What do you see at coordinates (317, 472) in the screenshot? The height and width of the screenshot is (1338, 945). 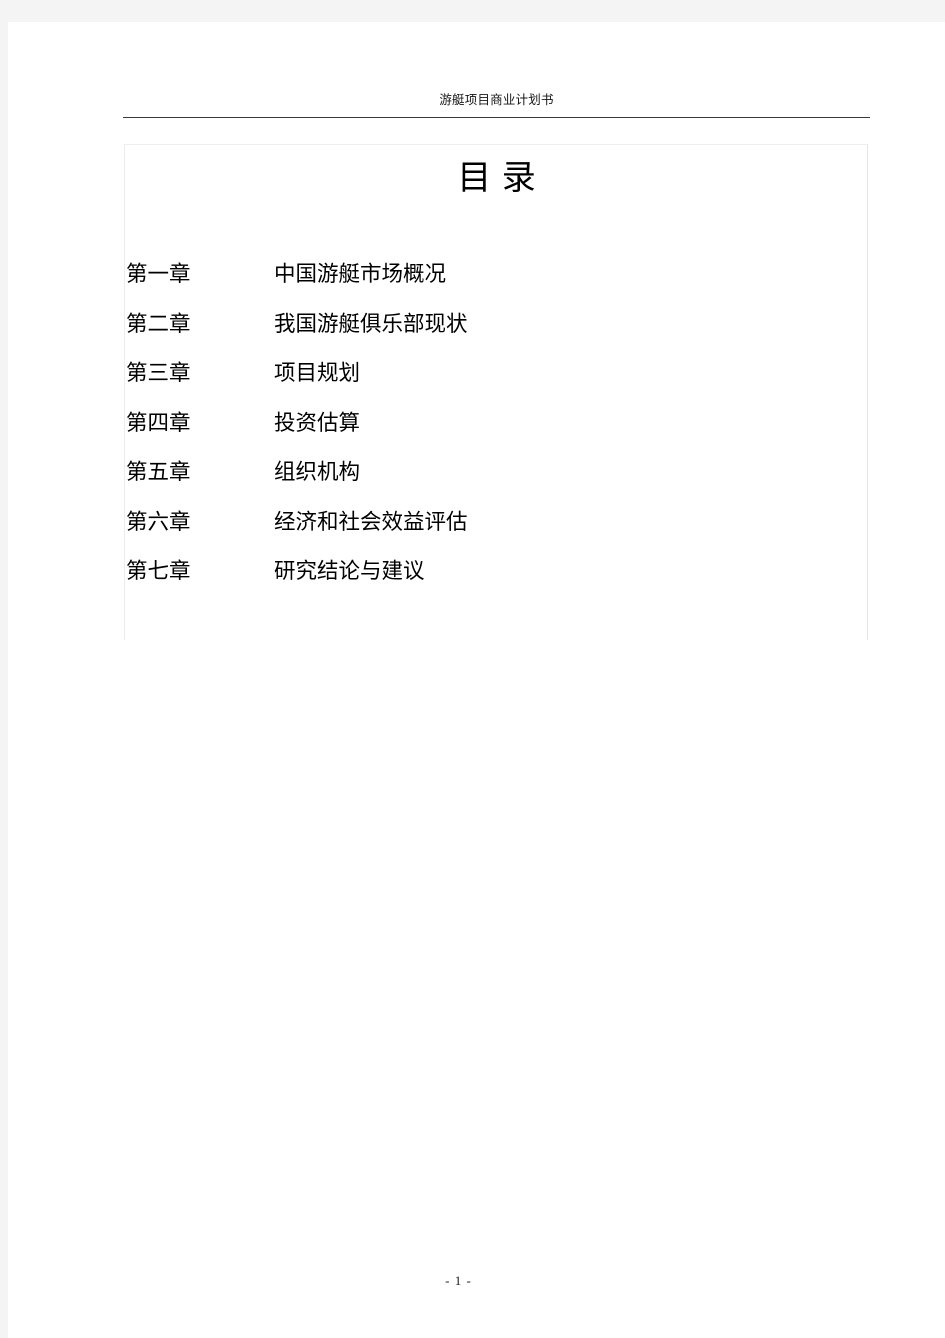 I see `toc-entry-title: 组织机构` at bounding box center [317, 472].